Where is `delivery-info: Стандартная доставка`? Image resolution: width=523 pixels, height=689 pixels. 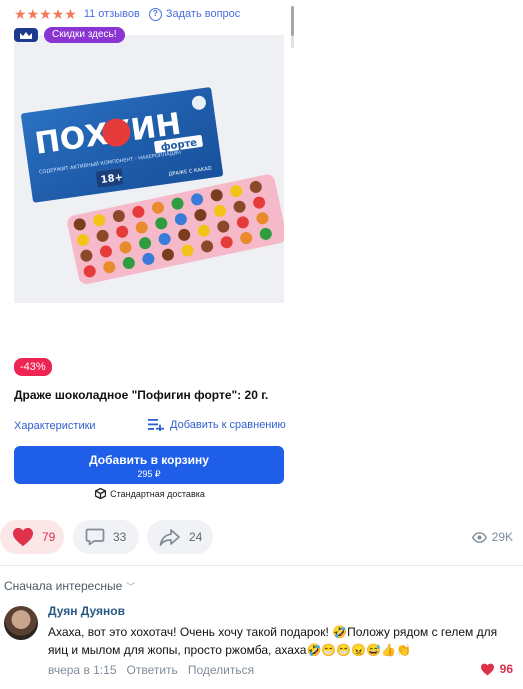 delivery-info: Стандартная доставка is located at coordinates (150, 493).